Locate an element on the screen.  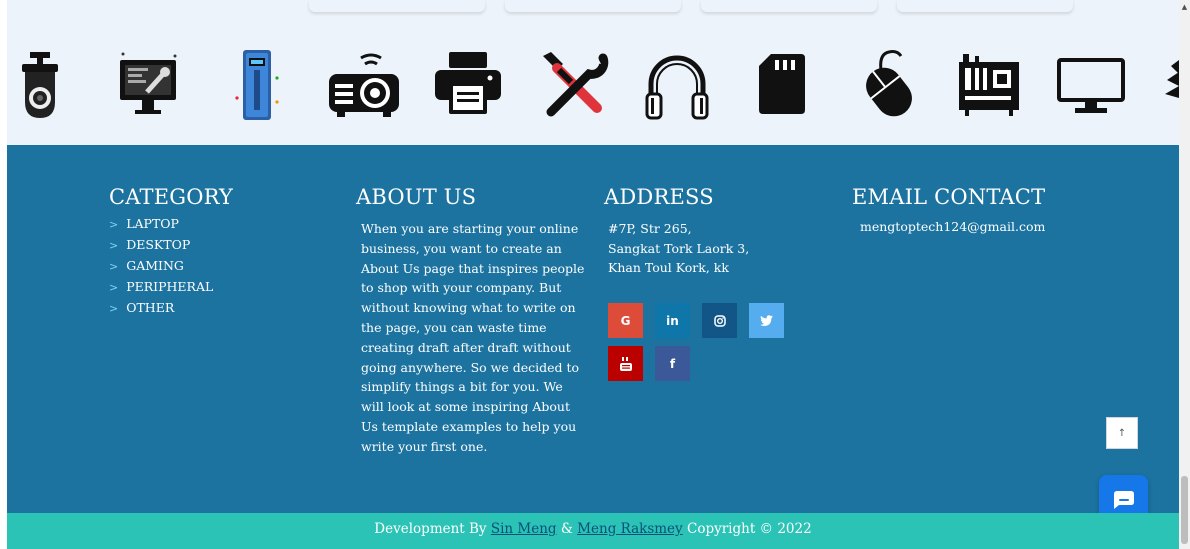
instagram-button is located at coordinates (719, 320).